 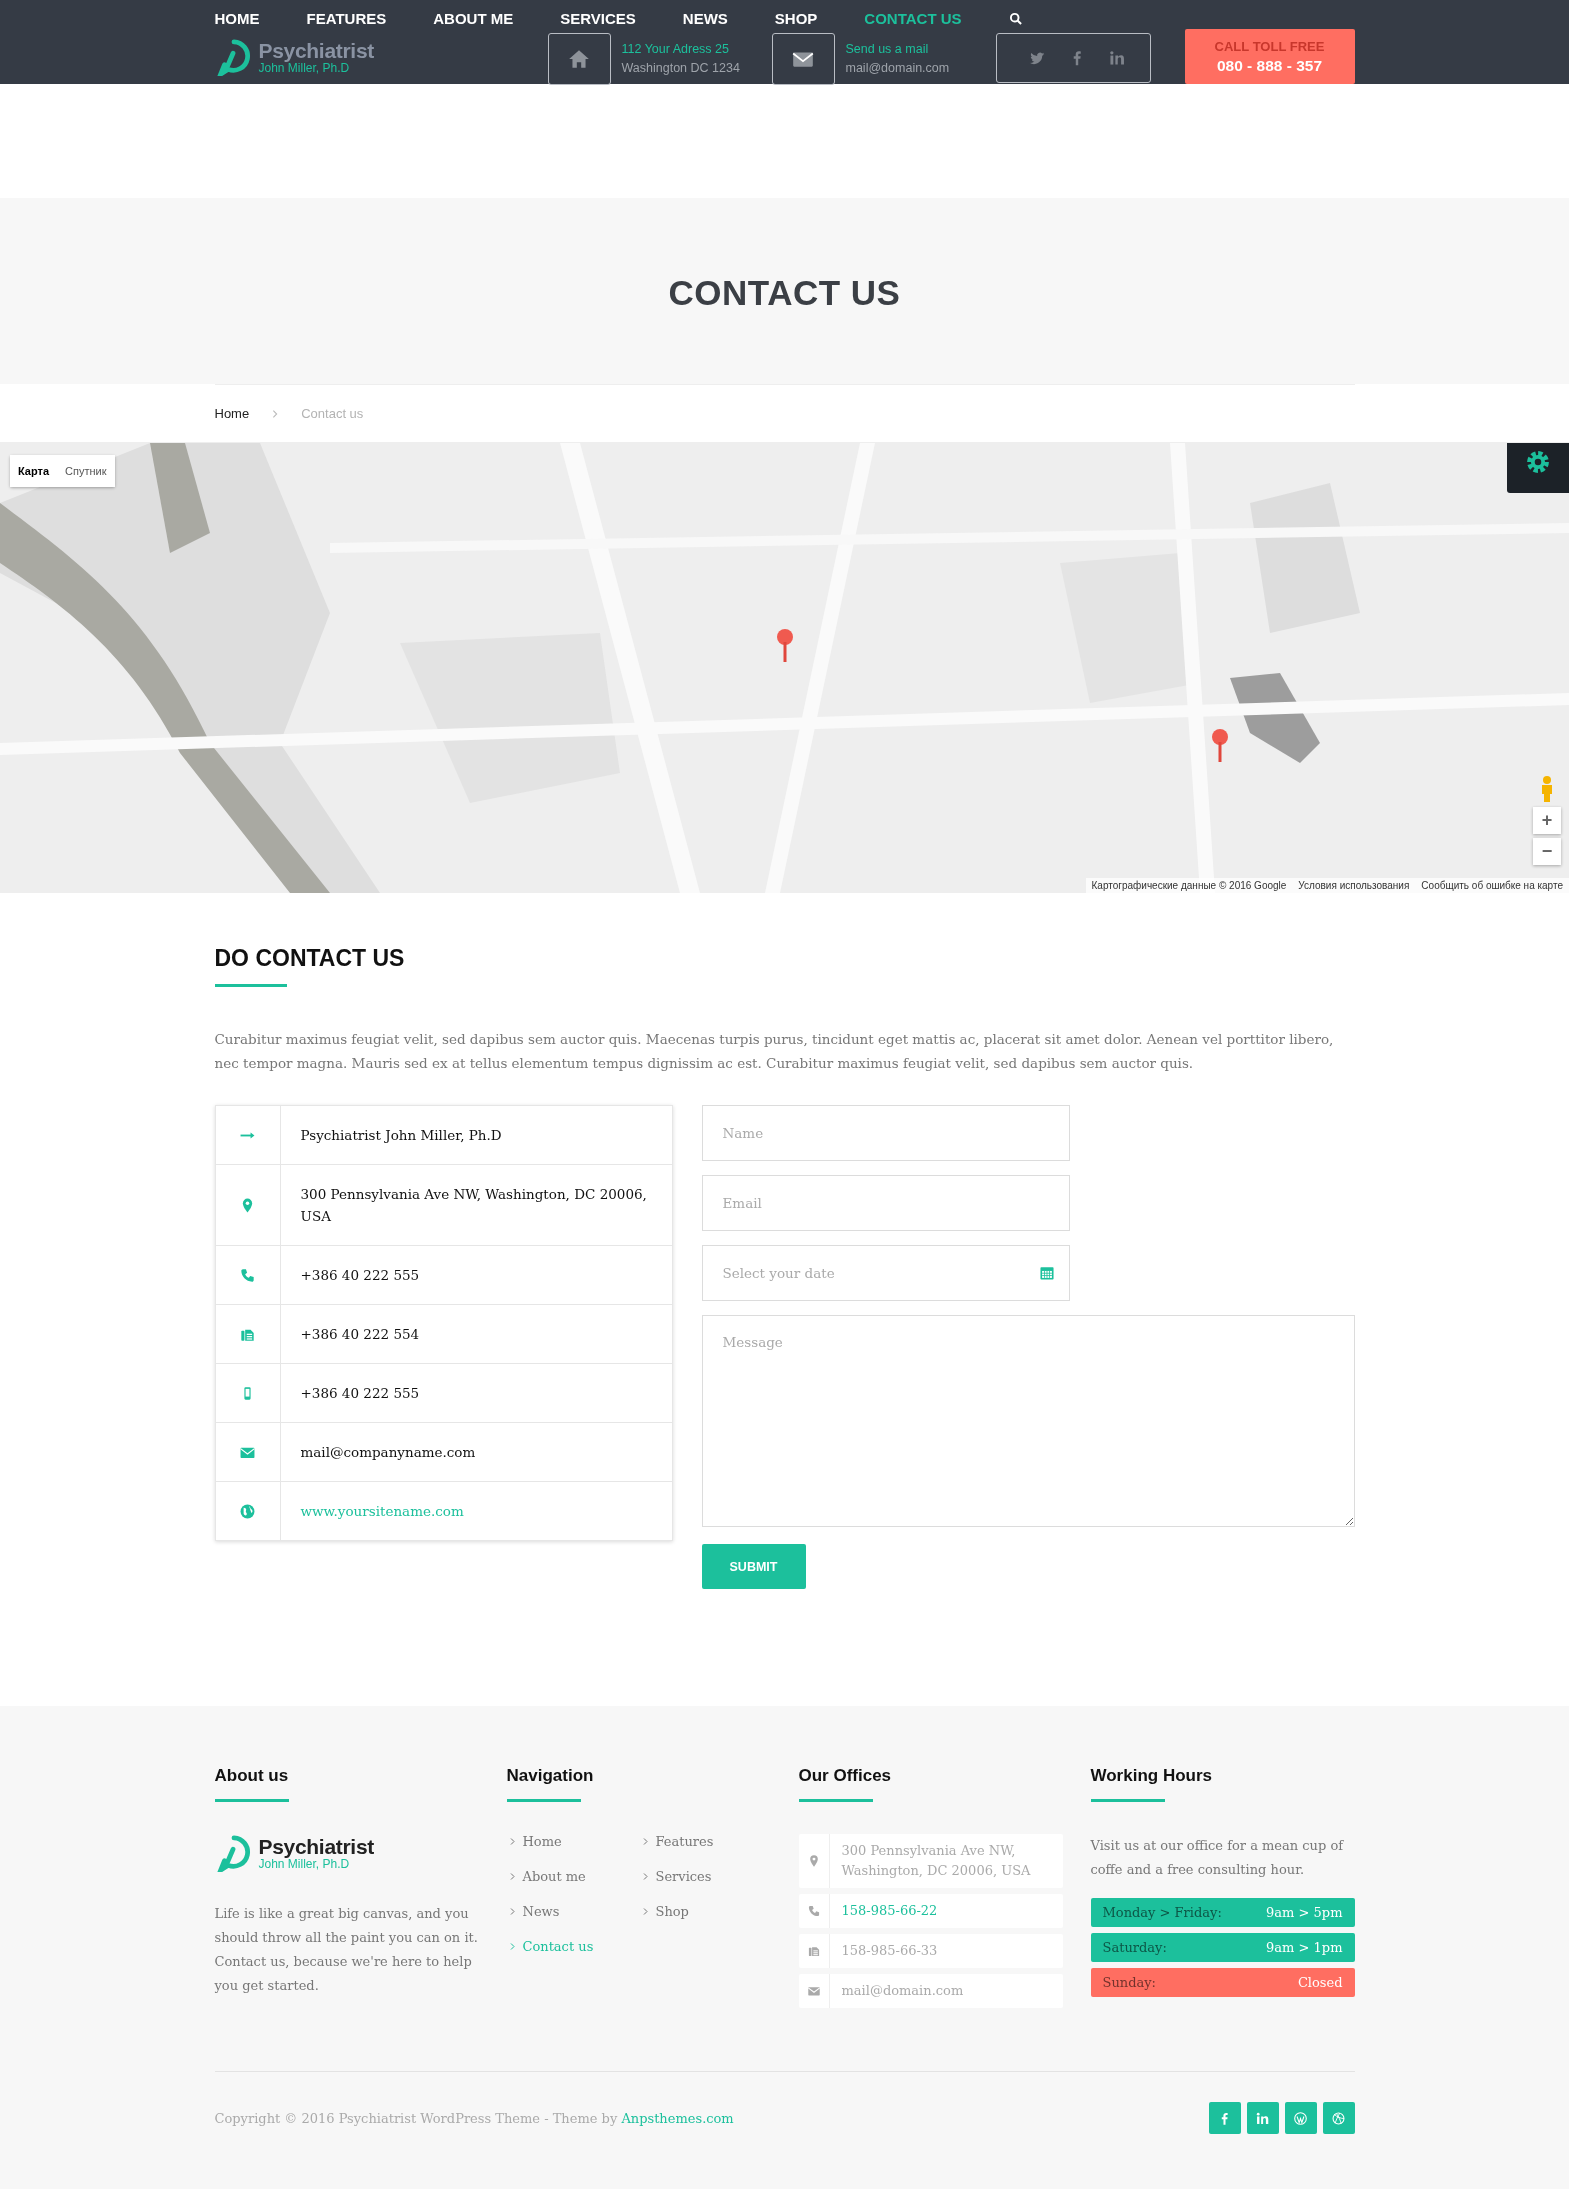 I want to click on section-heading: DO CONTACT US, so click(x=309, y=958).